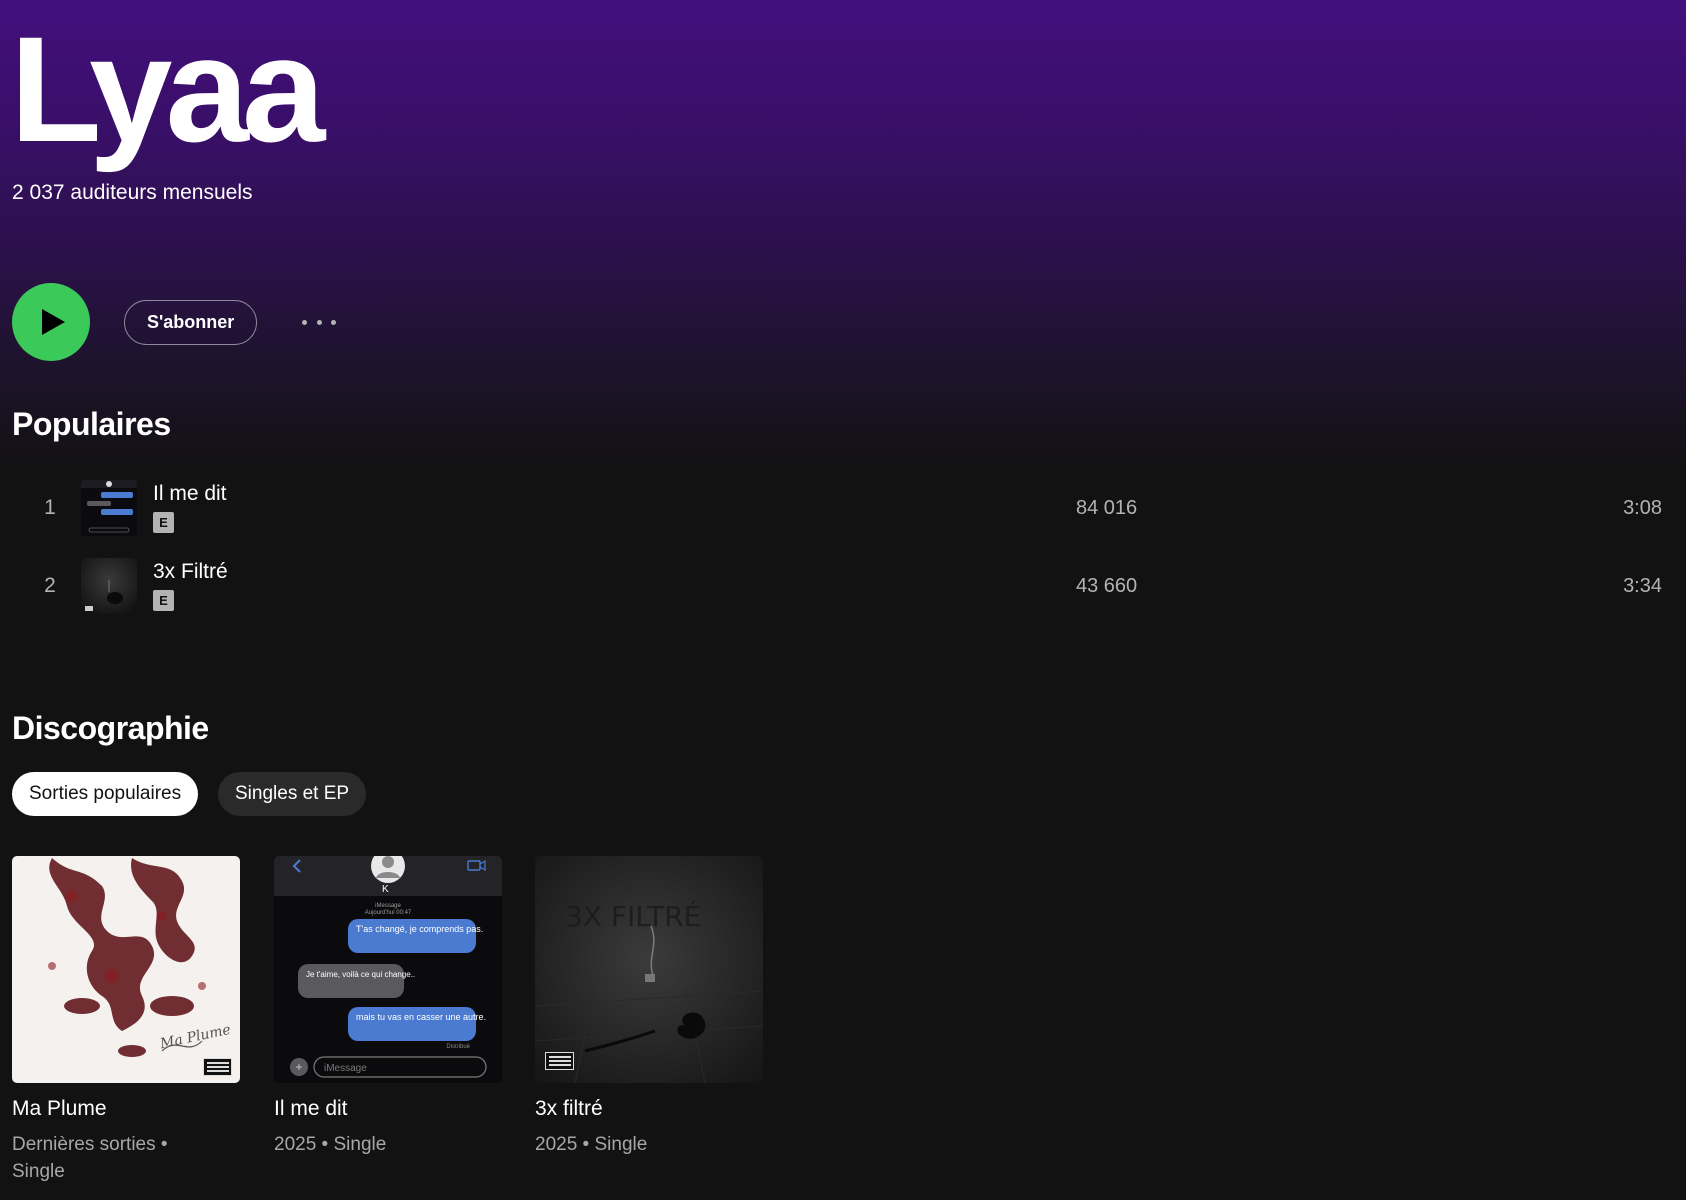  I want to click on release-card: 3X FILTRÉ 3x filtré 2025 • Single, so click(649, 1007).